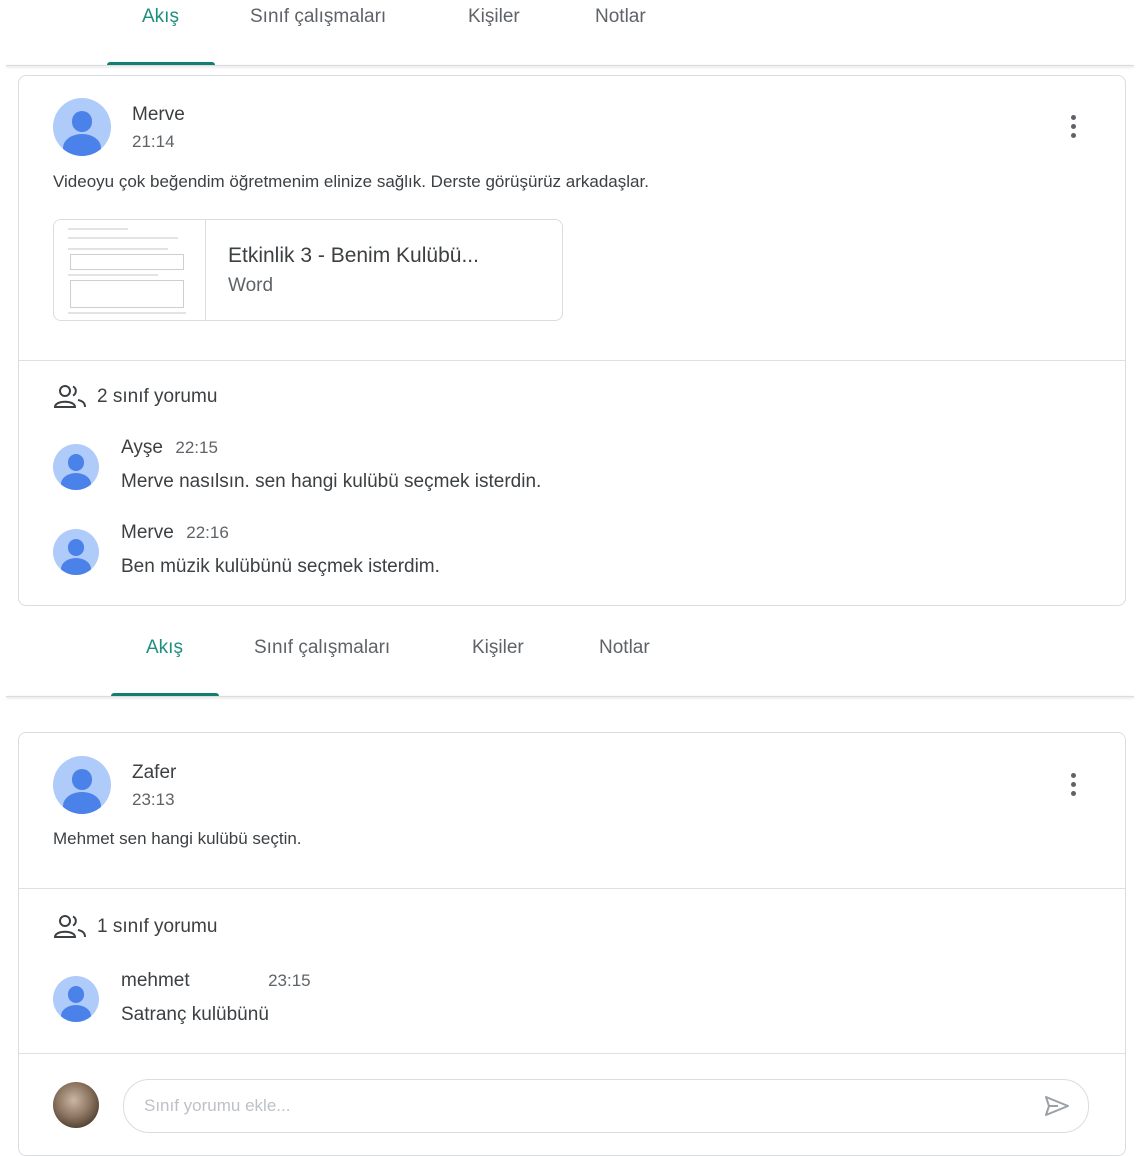 The image size is (1136, 1156). I want to click on comment-meta: Ayşe 22:15, so click(169, 448).